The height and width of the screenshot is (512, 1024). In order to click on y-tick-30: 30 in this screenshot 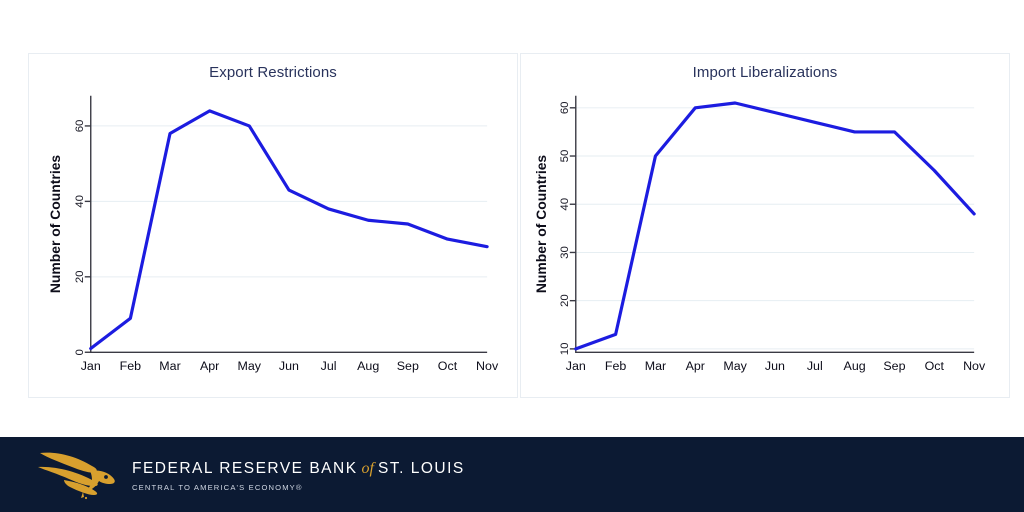, I will do `click(565, 252)`.